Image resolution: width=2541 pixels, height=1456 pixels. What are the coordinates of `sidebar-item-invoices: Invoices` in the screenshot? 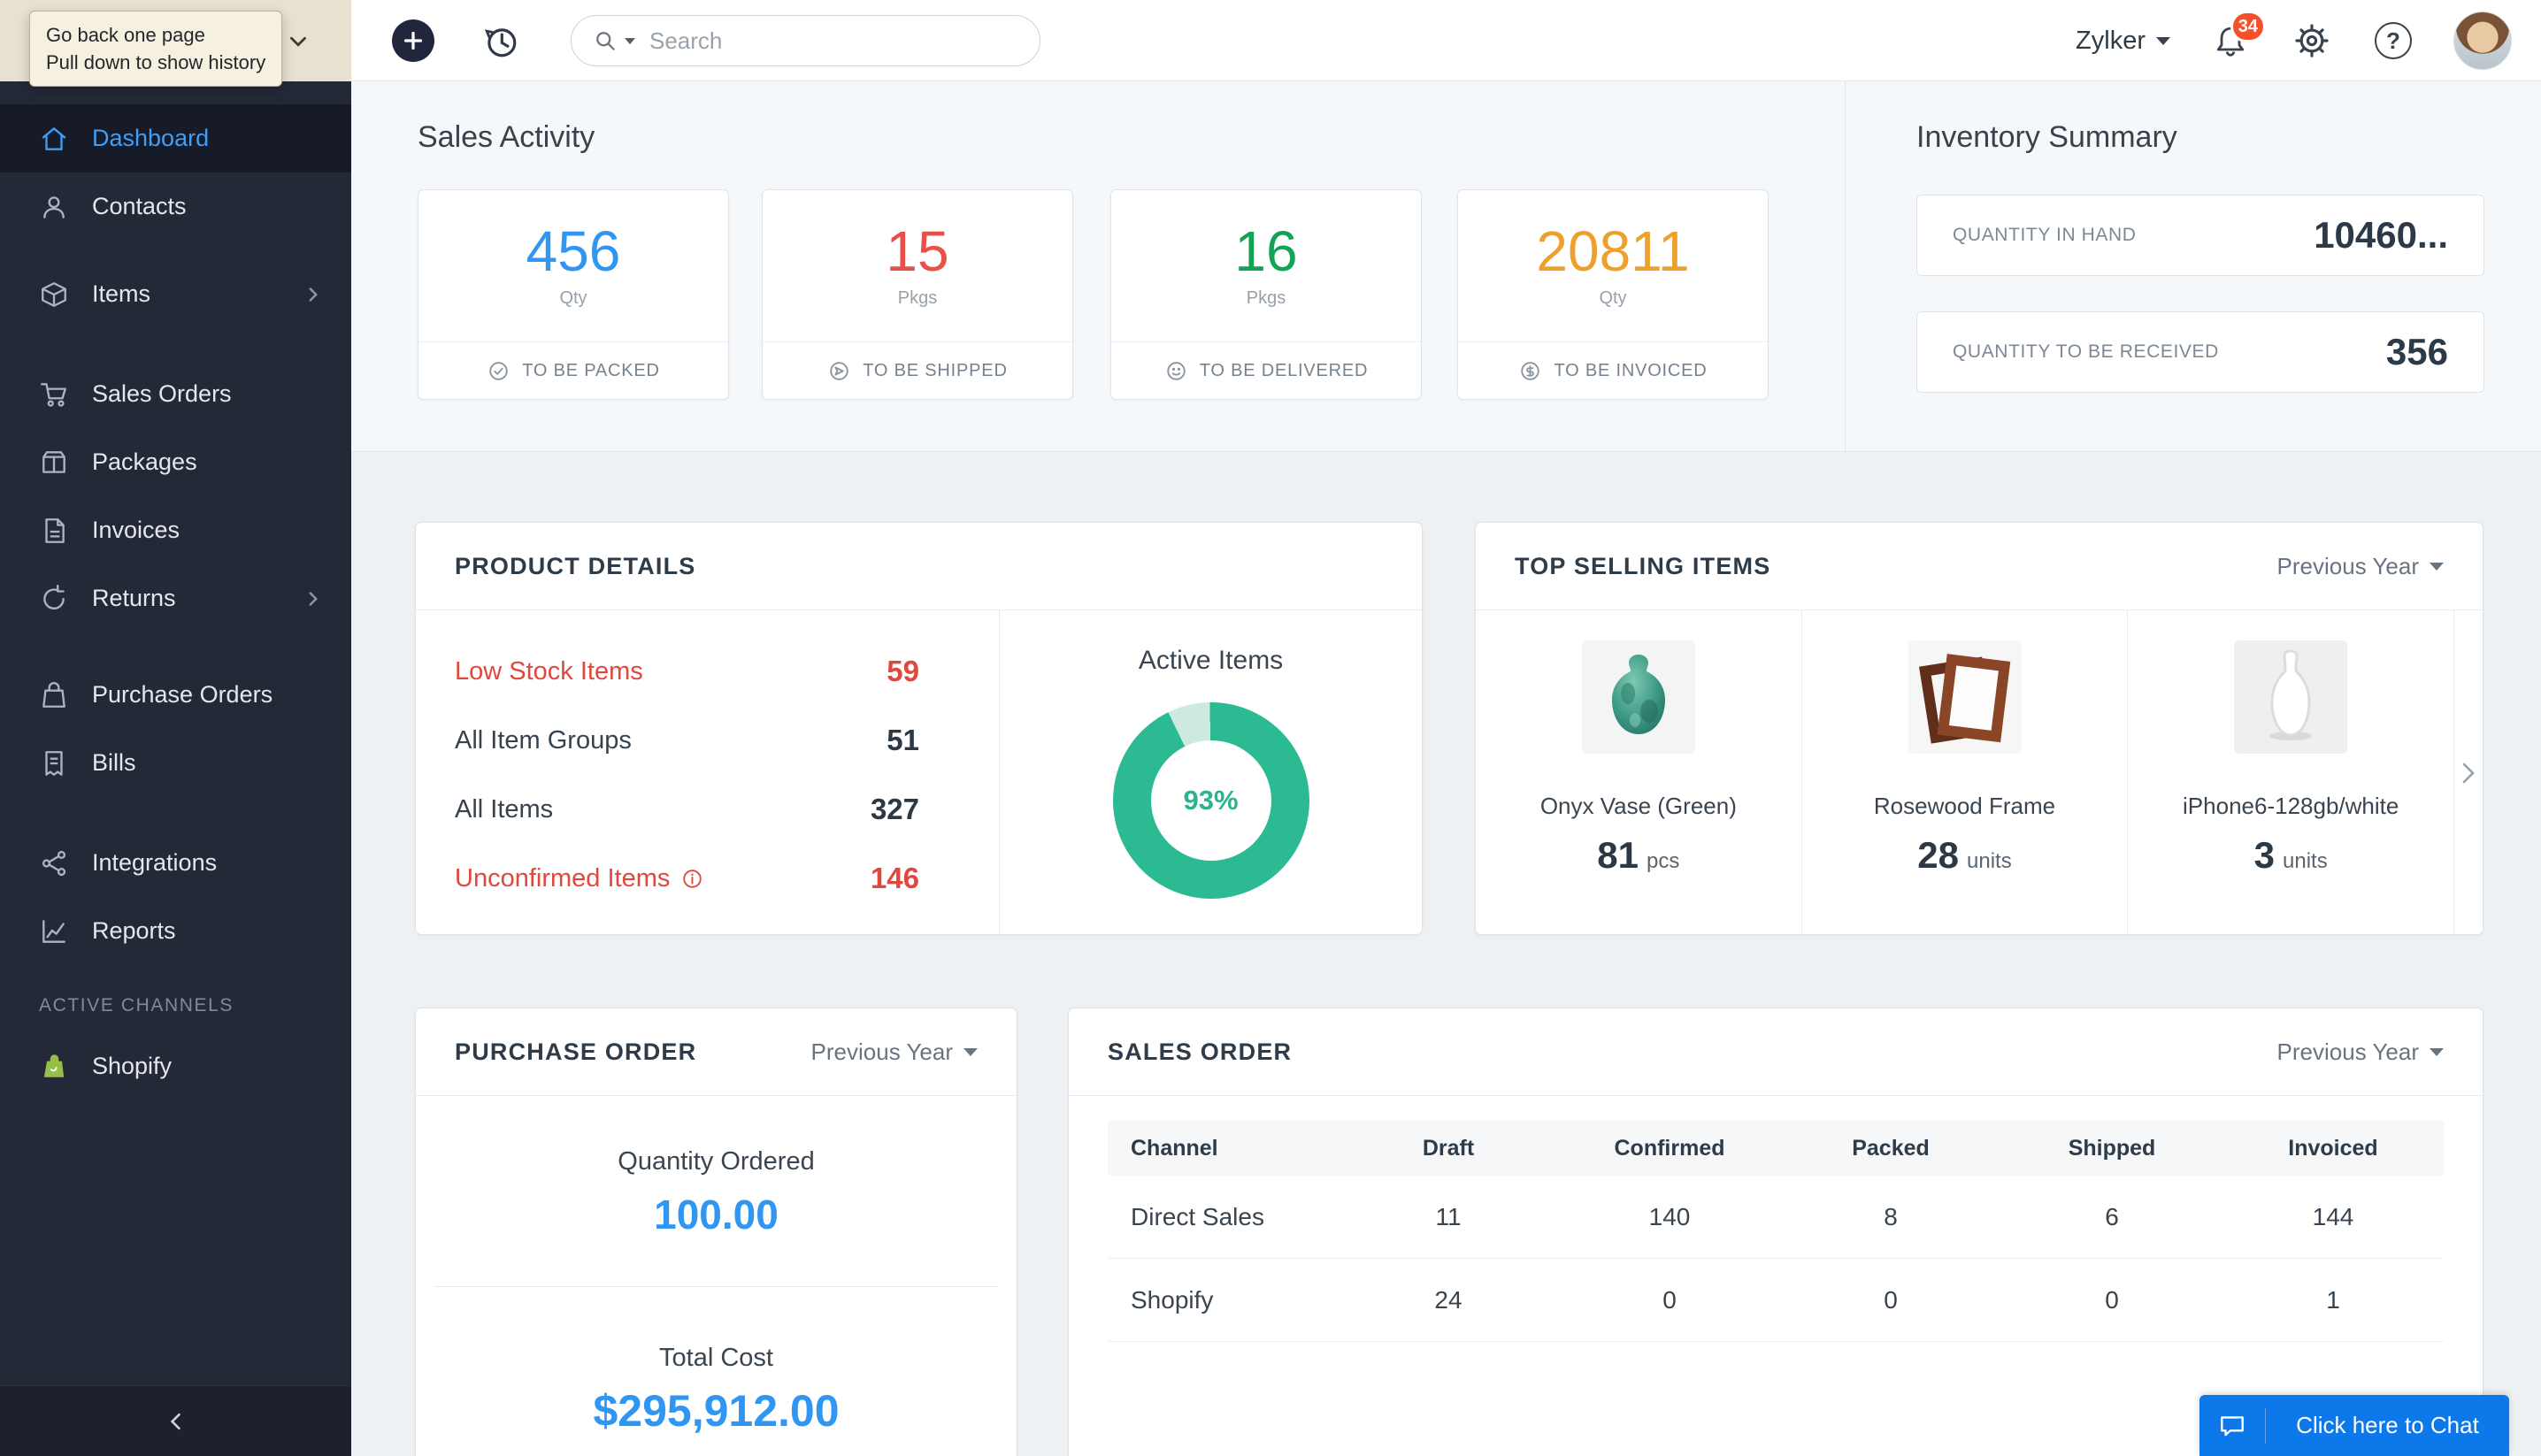 It's located at (175, 530).